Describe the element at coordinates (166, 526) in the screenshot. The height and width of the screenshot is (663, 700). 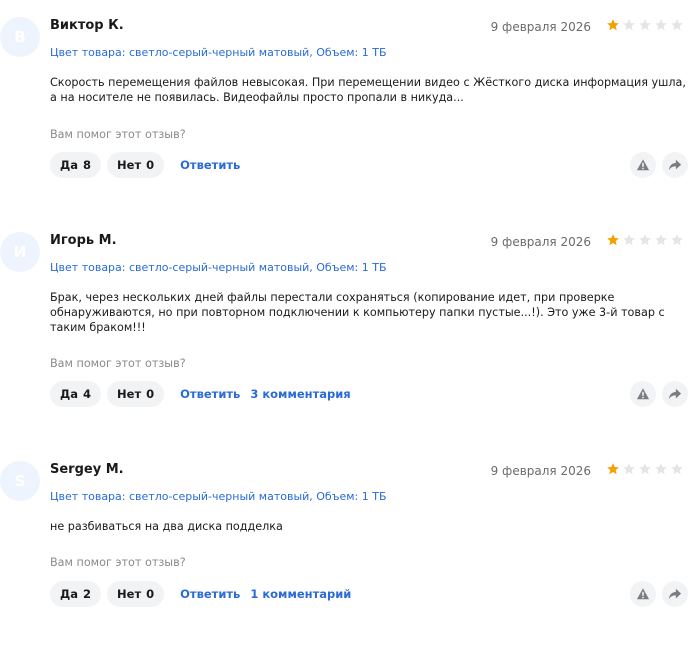
I see `review-text: не разбиваться на два диска подделка` at that location.